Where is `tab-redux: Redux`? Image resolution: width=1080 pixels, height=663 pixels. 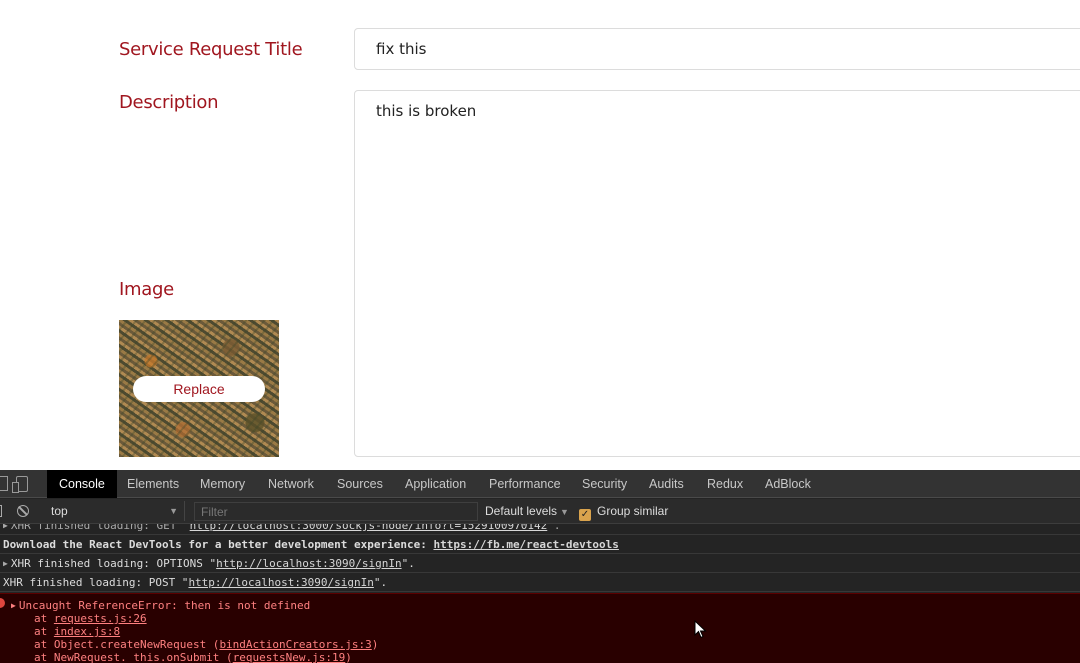
tab-redux: Redux is located at coordinates (725, 484).